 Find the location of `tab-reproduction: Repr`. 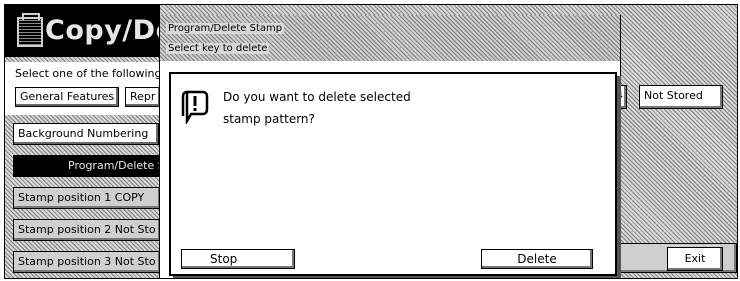

tab-reproduction: Repr is located at coordinates (143, 97).